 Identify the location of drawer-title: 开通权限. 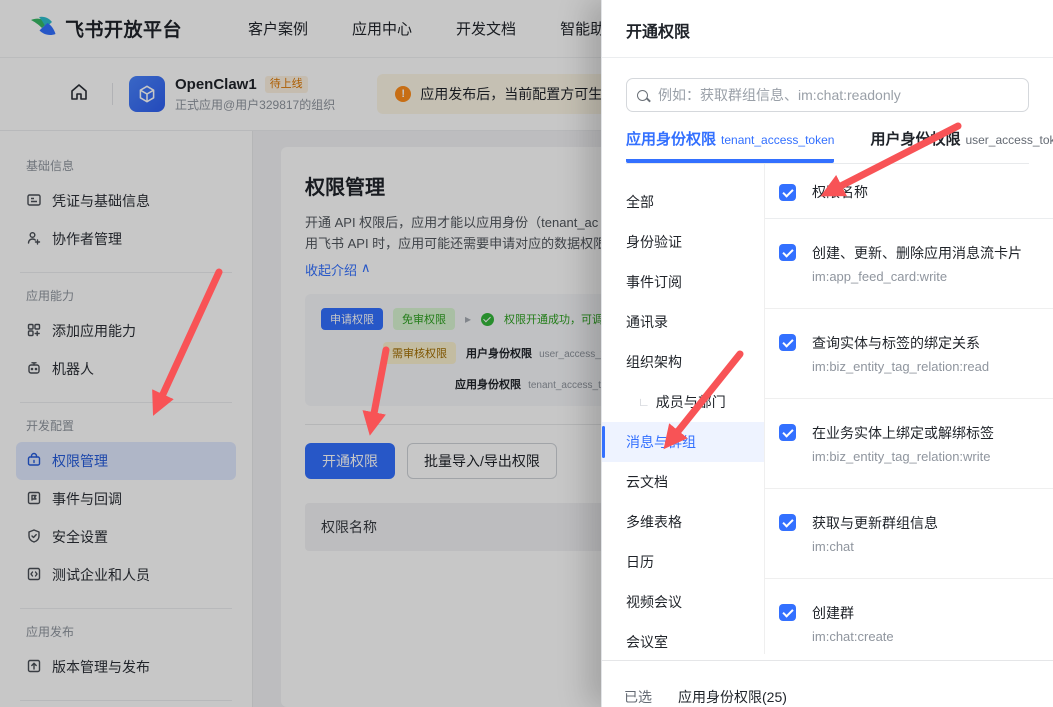
(827, 29).